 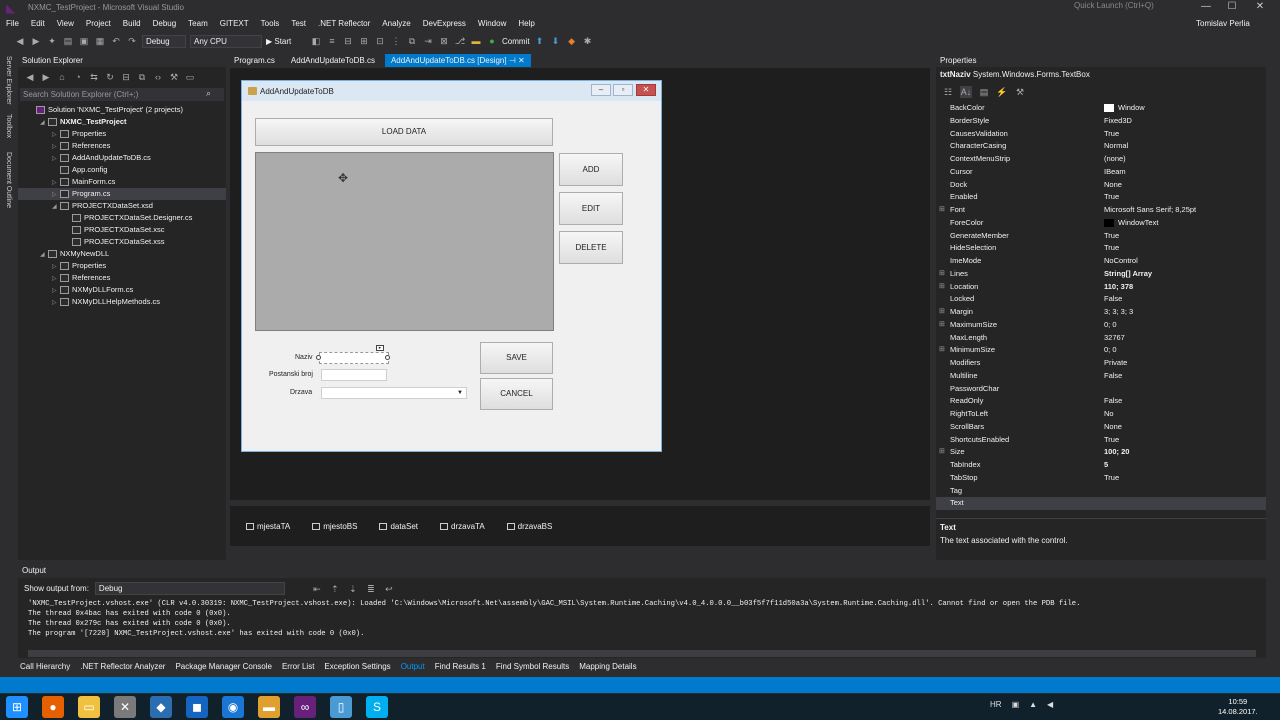 What do you see at coordinates (234, 24) in the screenshot?
I see `menu-item: GITEXT` at bounding box center [234, 24].